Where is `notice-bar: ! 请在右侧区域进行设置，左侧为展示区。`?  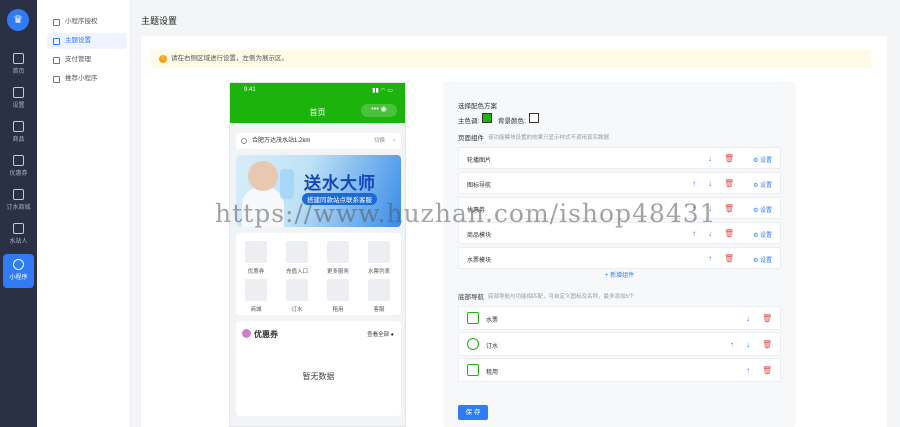 notice-bar: ! 请在右侧区域进行设置，左侧为展示区。 is located at coordinates (511, 59).